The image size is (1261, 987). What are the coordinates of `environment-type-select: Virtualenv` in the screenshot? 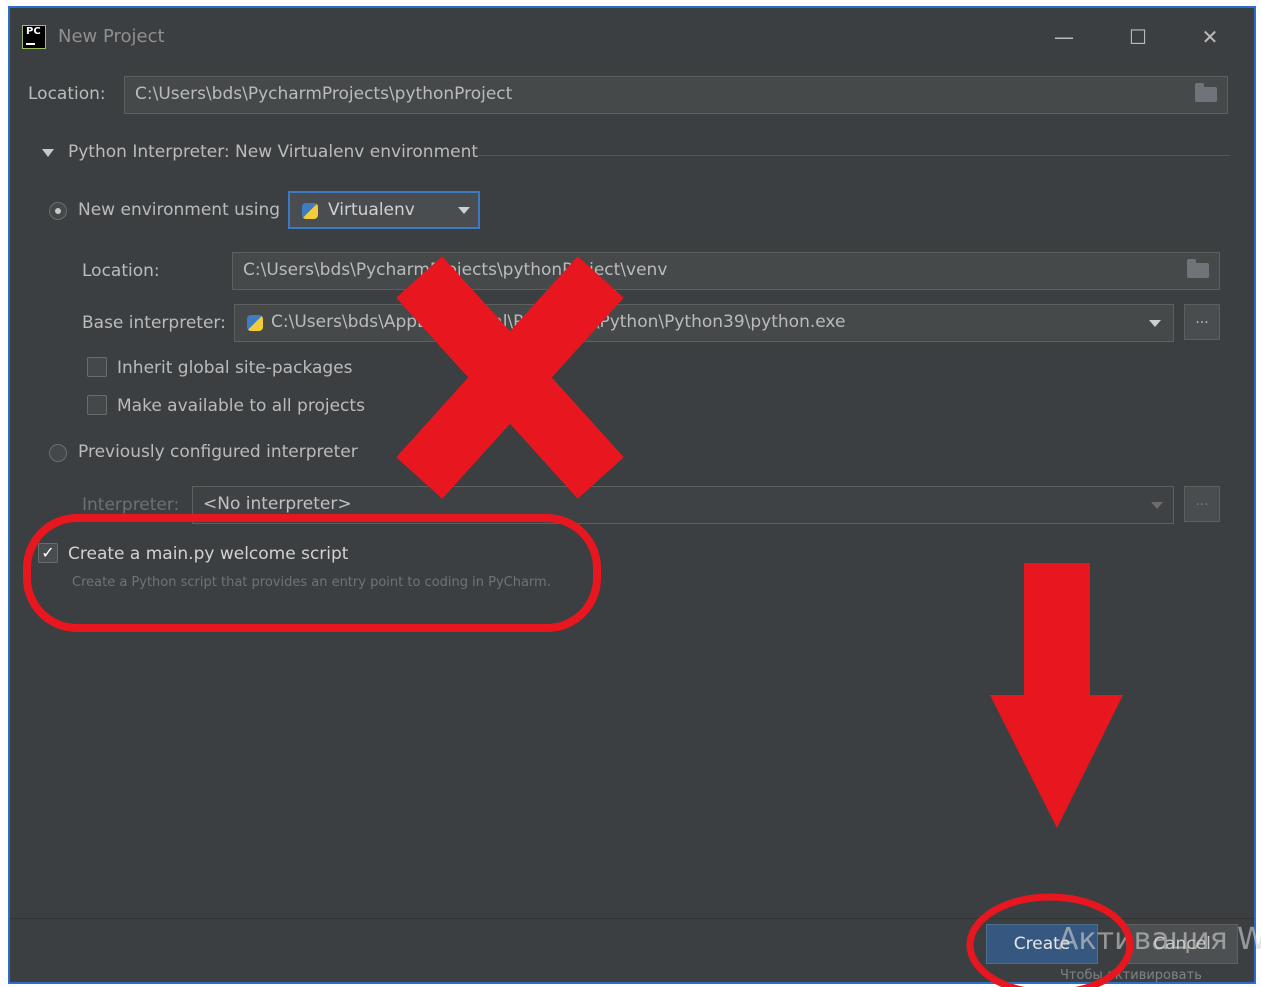 It's located at (384, 210).